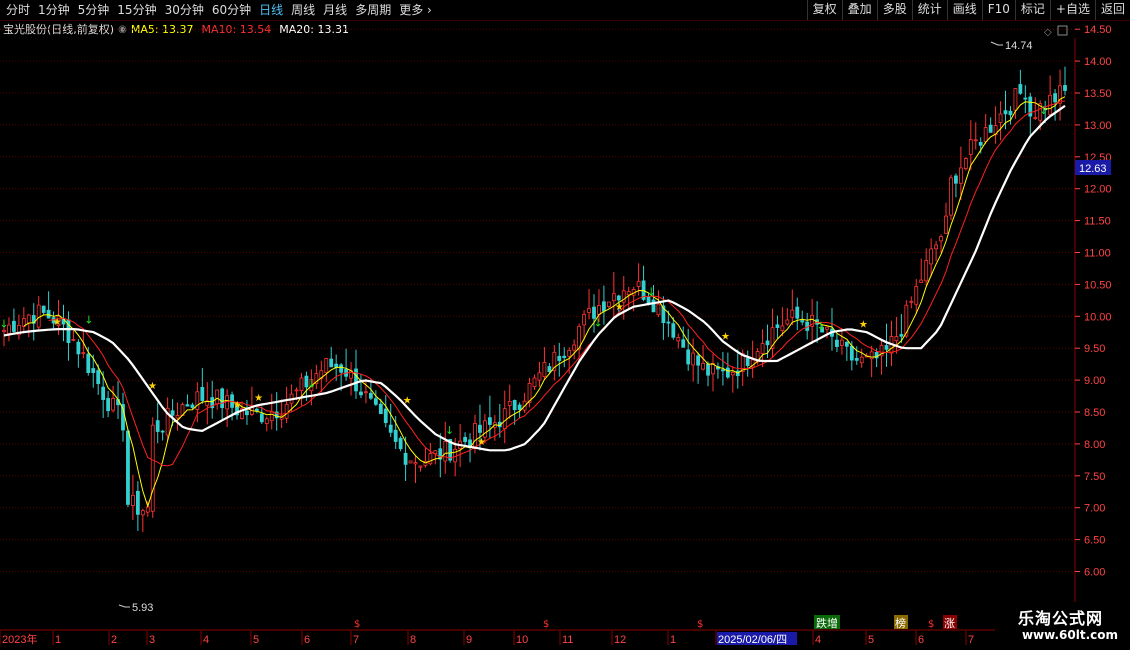  Describe the element at coordinates (900, 623) in the screenshot. I see `event-label-rank: 榜` at that location.